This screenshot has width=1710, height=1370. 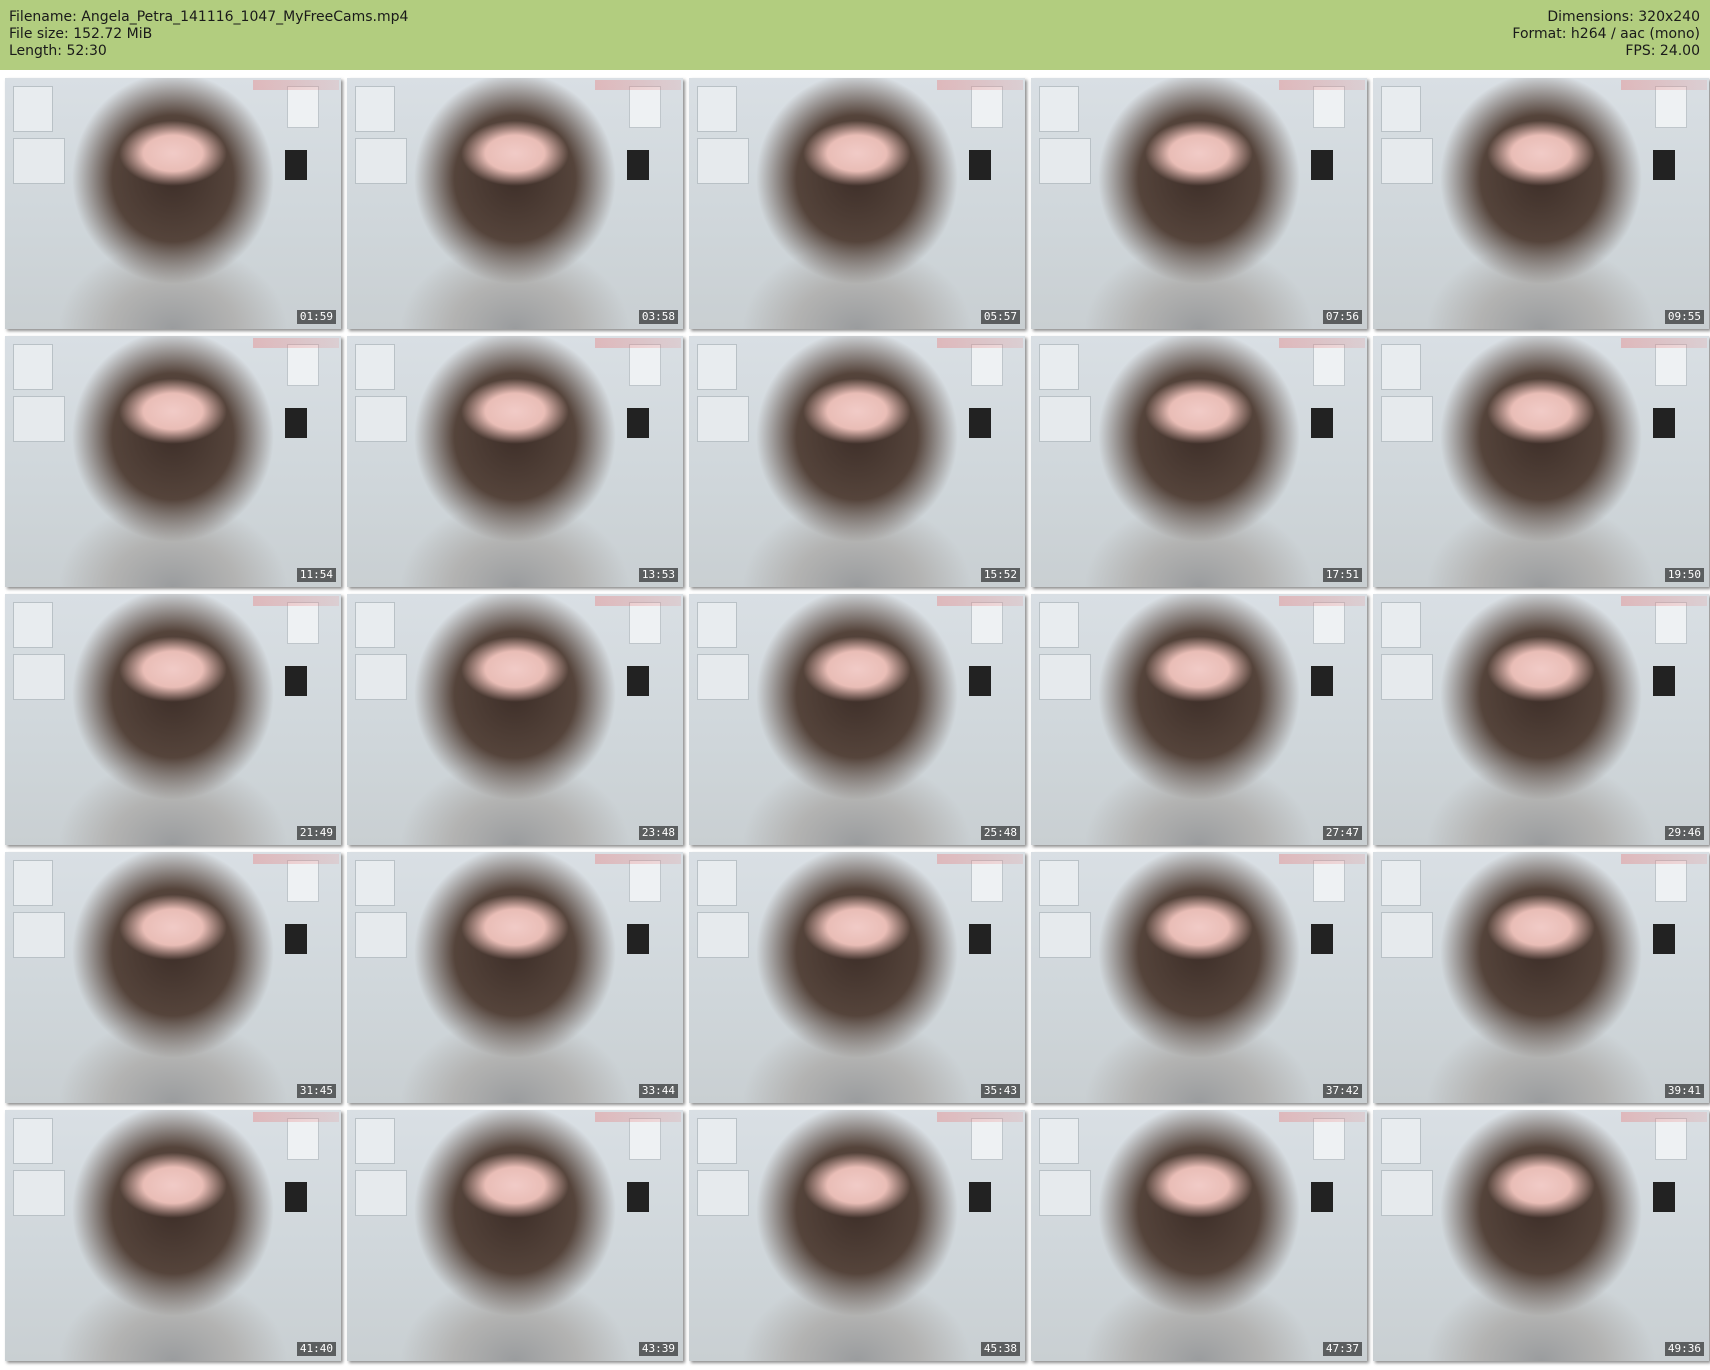 I want to click on video-thumbnail: 29:46, so click(x=1541, y=719).